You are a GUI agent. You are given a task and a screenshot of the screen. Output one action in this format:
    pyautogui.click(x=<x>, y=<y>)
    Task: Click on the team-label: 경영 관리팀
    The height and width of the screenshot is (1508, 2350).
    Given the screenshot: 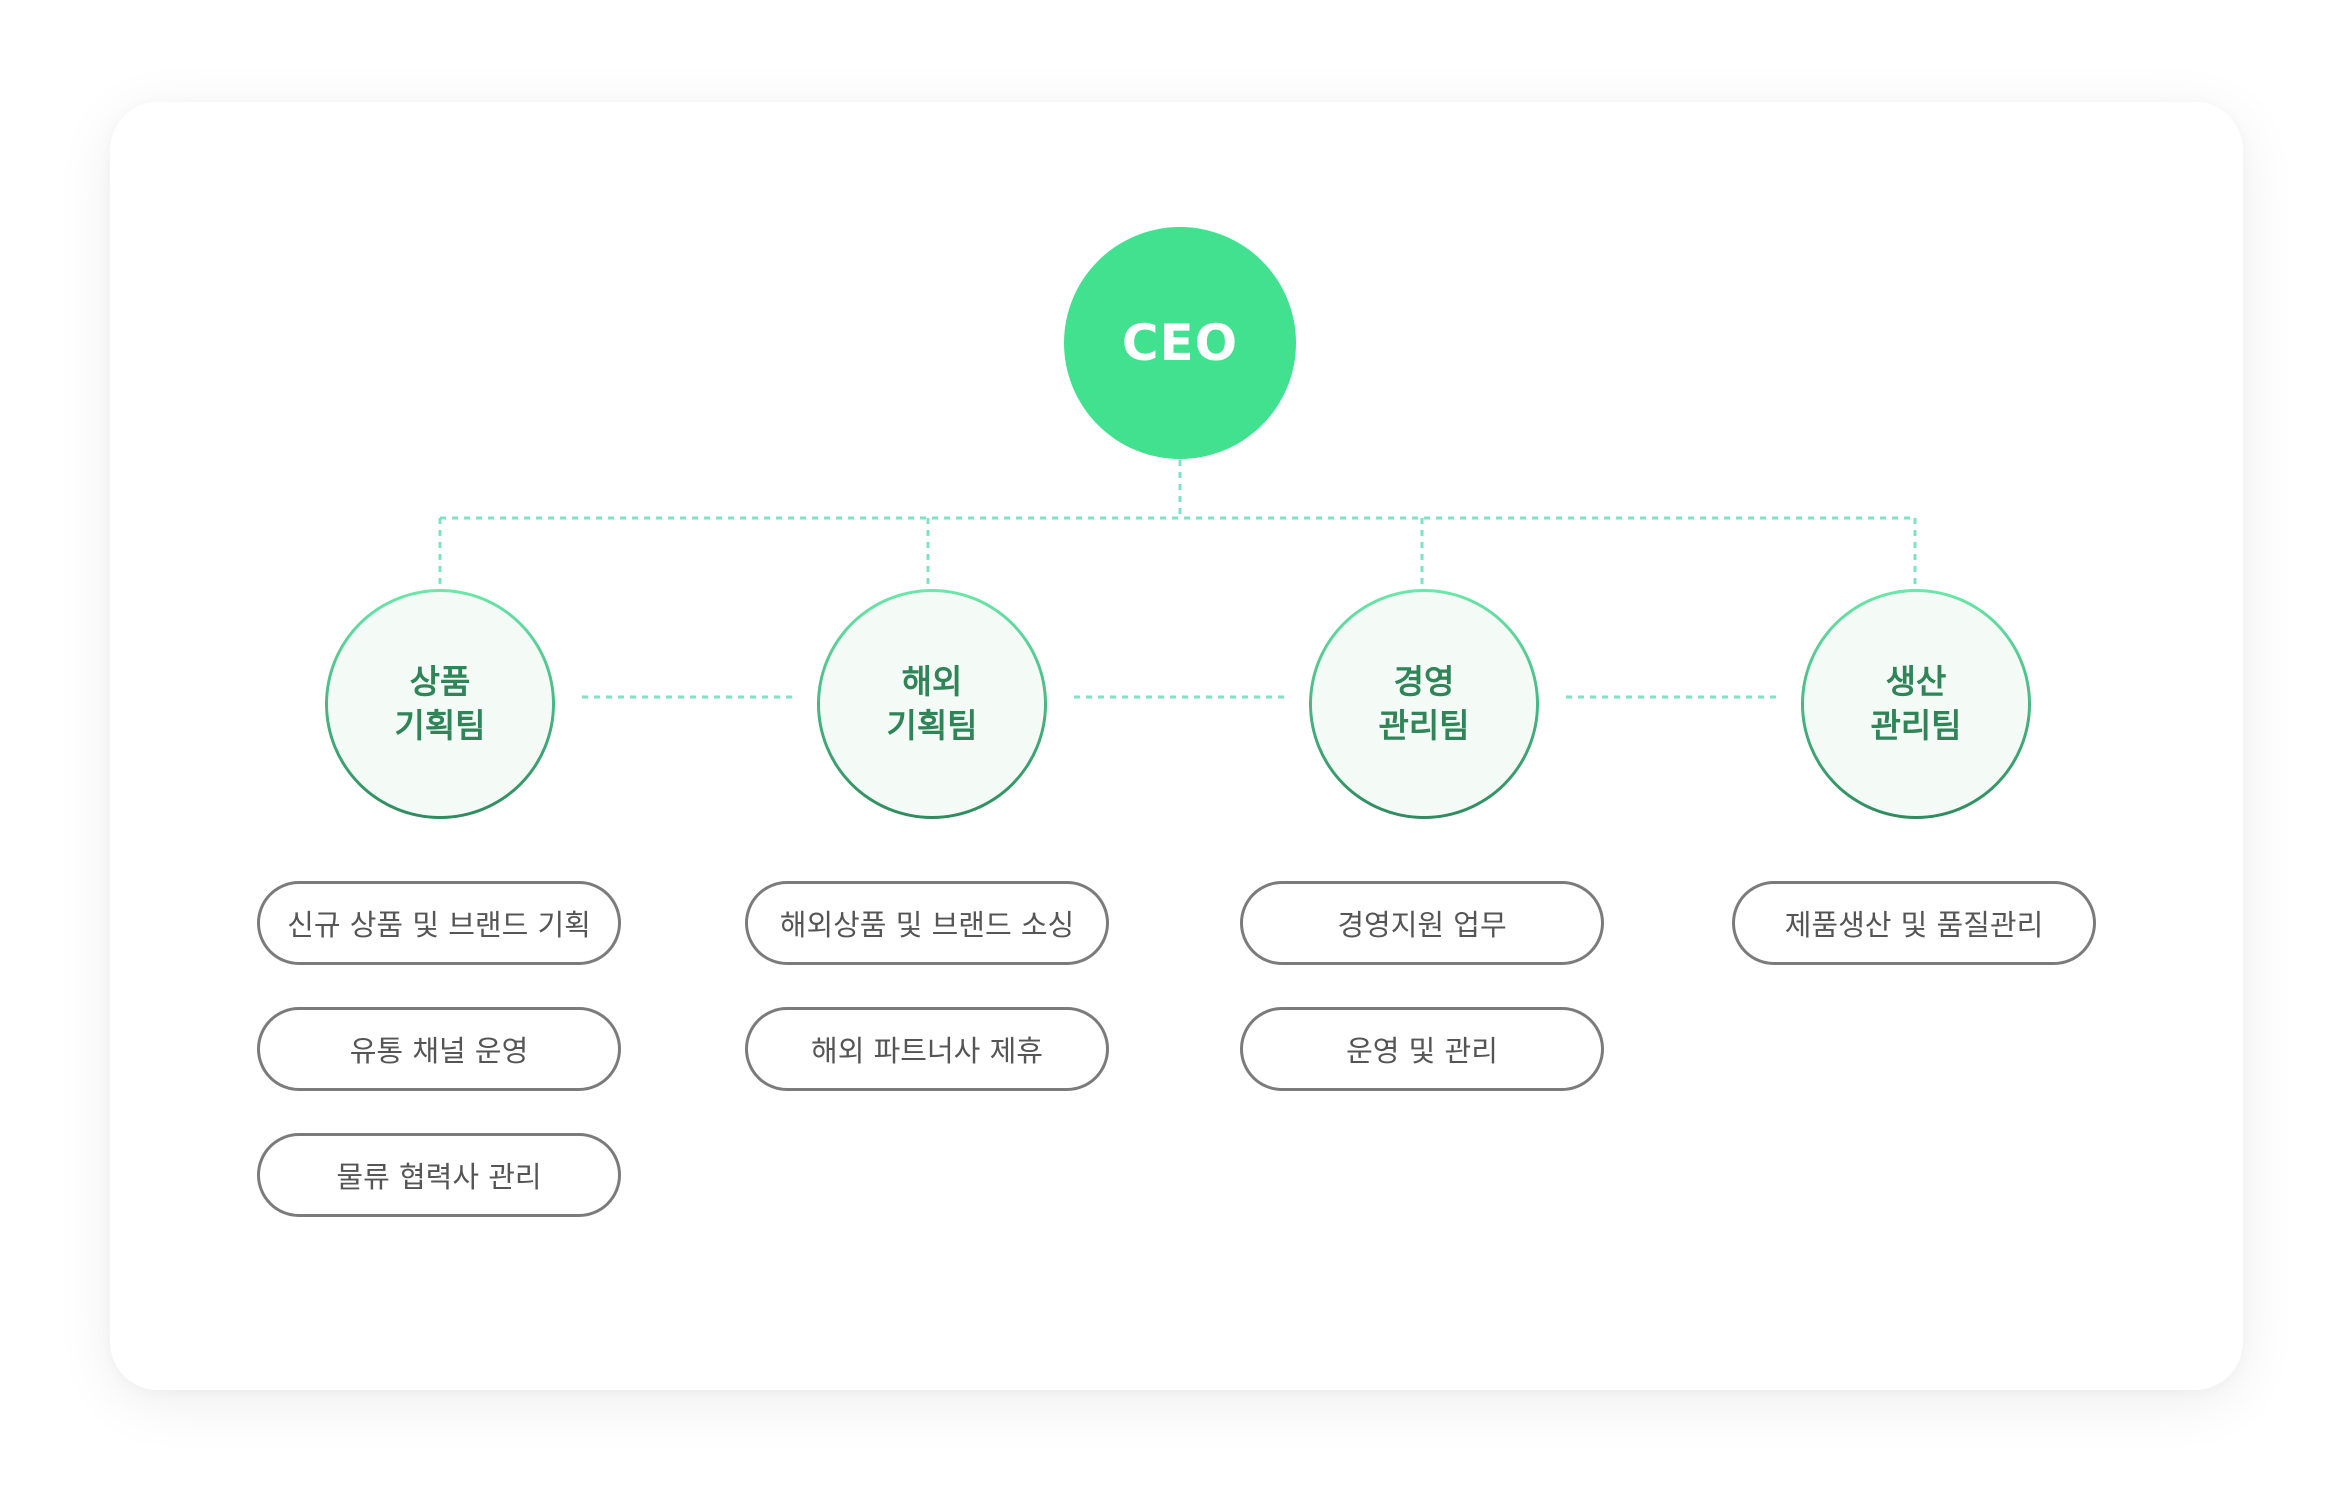 What is the action you would take?
    pyautogui.click(x=1424, y=703)
    